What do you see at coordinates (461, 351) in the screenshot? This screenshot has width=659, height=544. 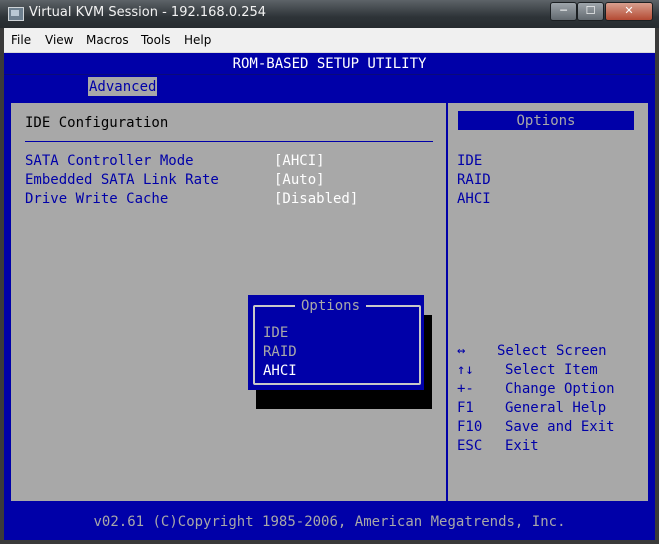 I see `key-hint: ↔` at bounding box center [461, 351].